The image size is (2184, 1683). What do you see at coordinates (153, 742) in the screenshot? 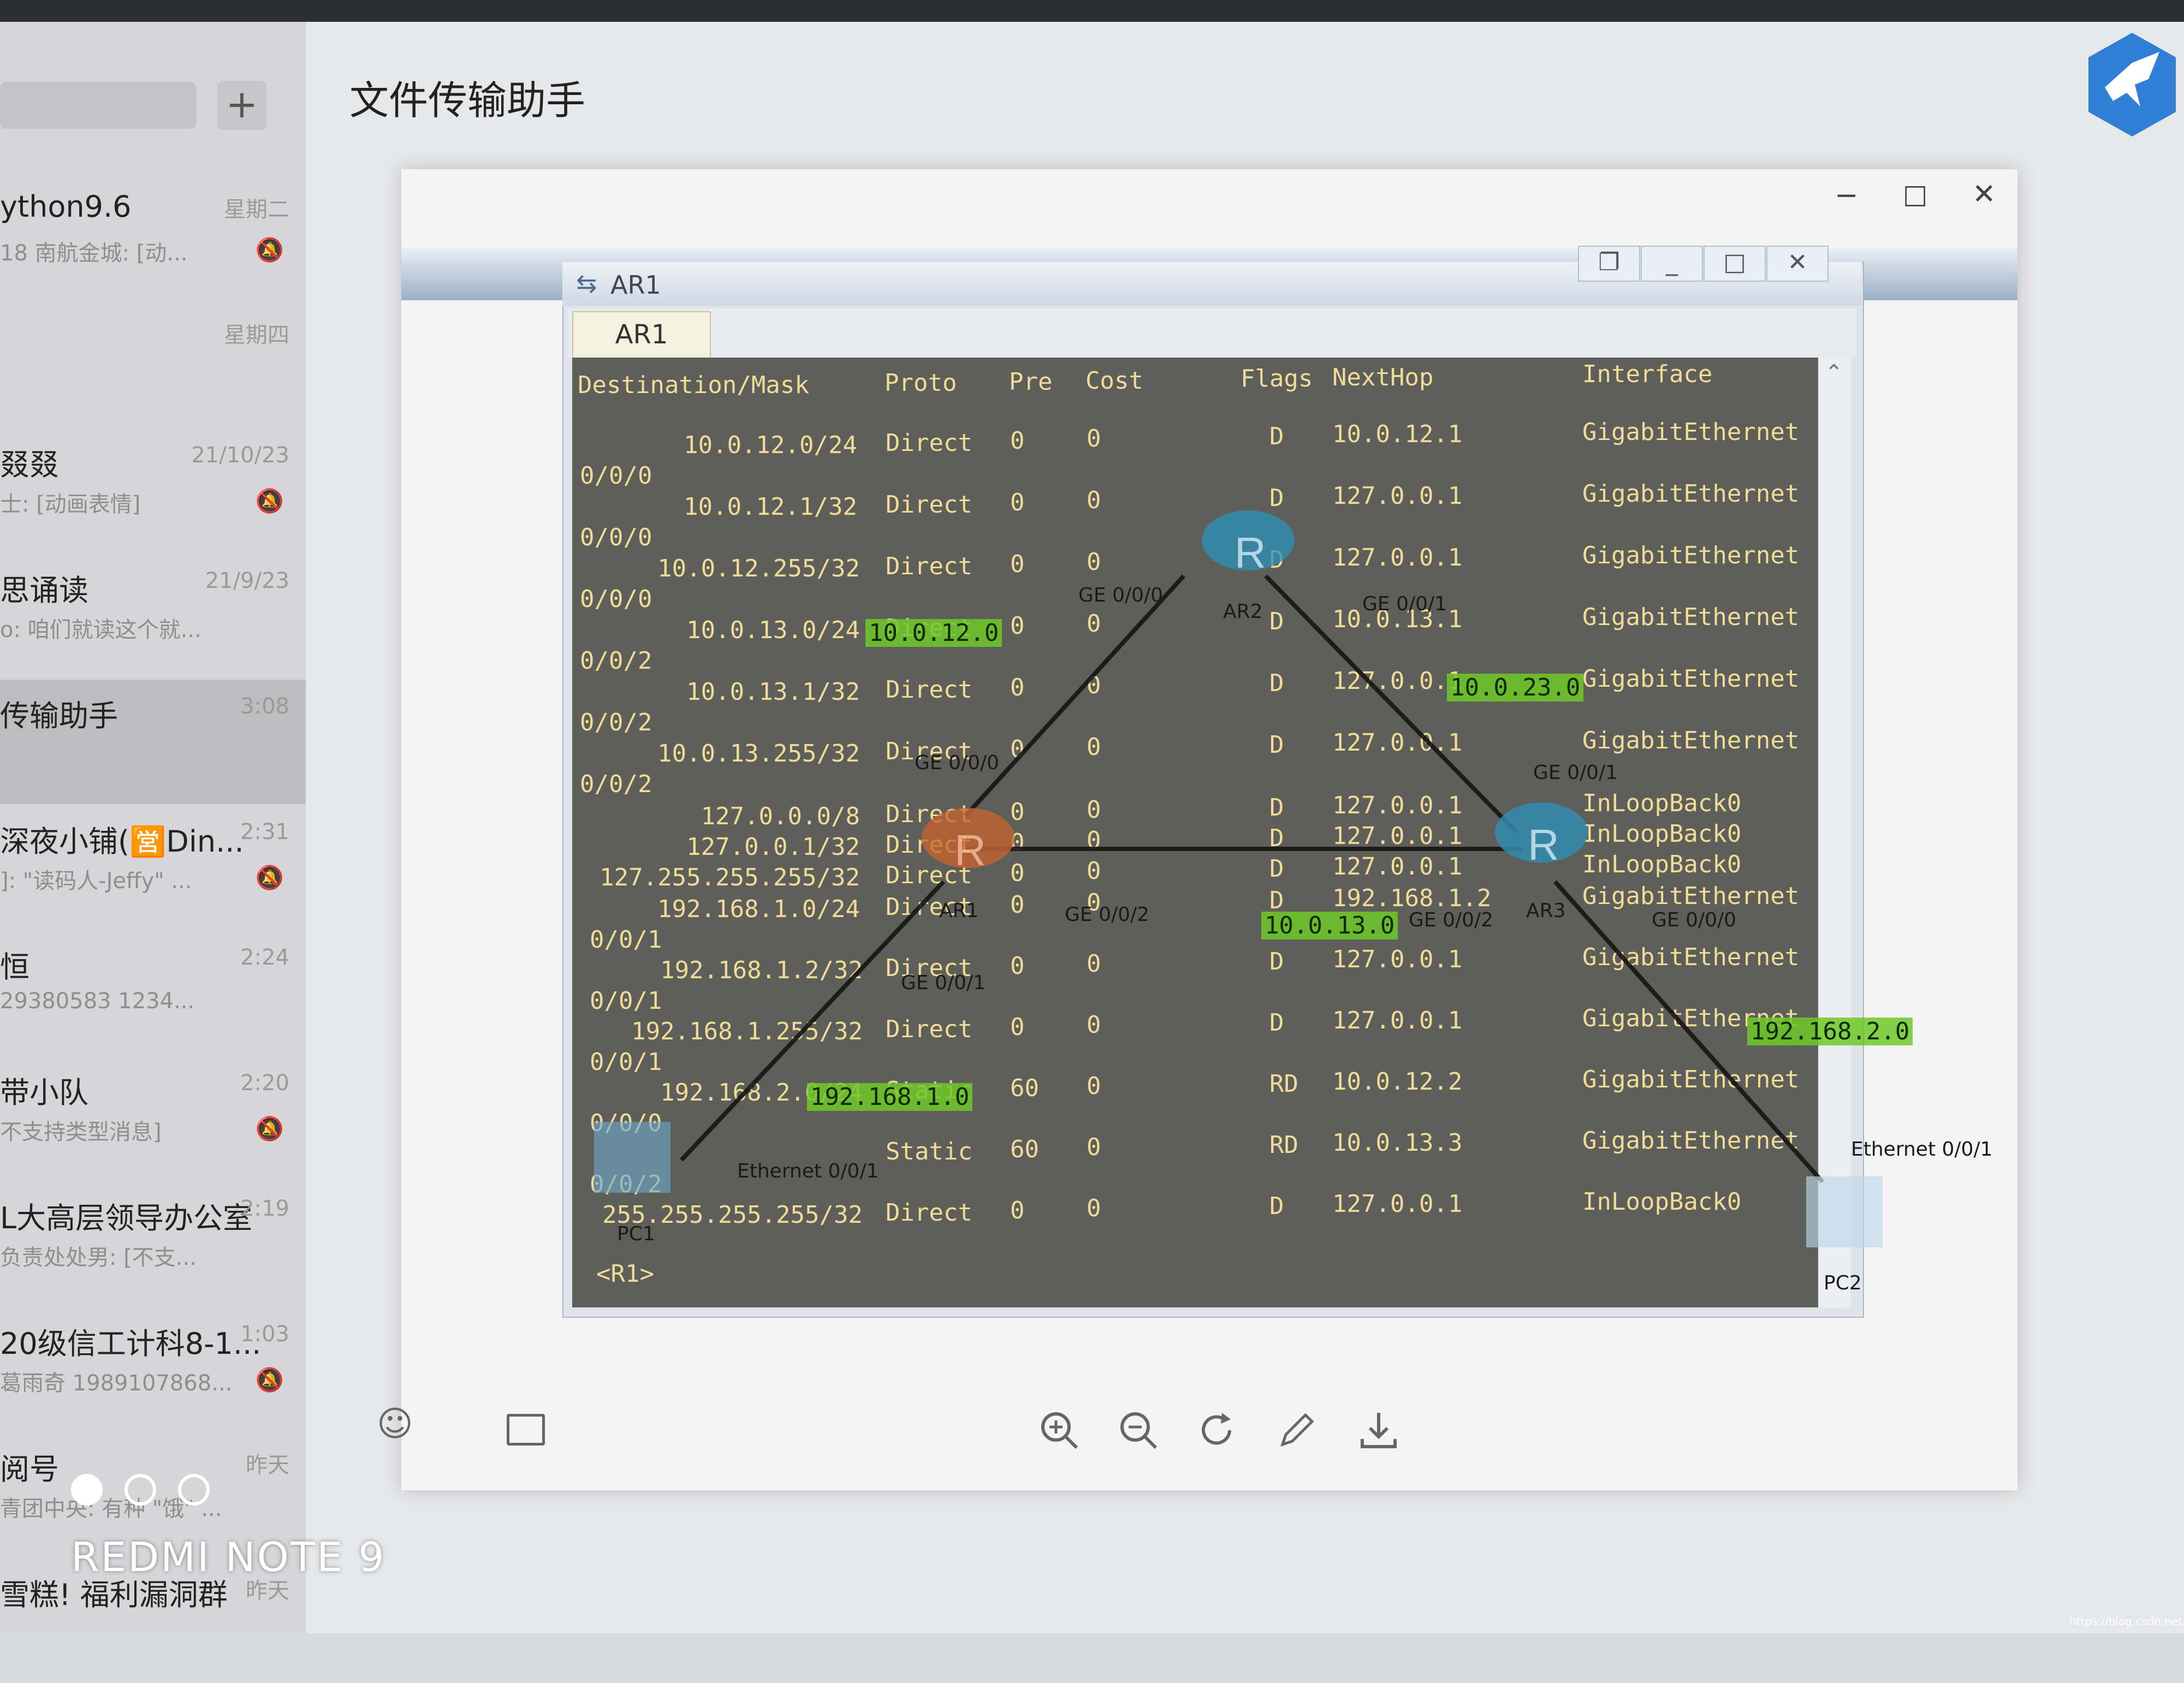
I see `chat-list-item: 传输助手 3:08` at bounding box center [153, 742].